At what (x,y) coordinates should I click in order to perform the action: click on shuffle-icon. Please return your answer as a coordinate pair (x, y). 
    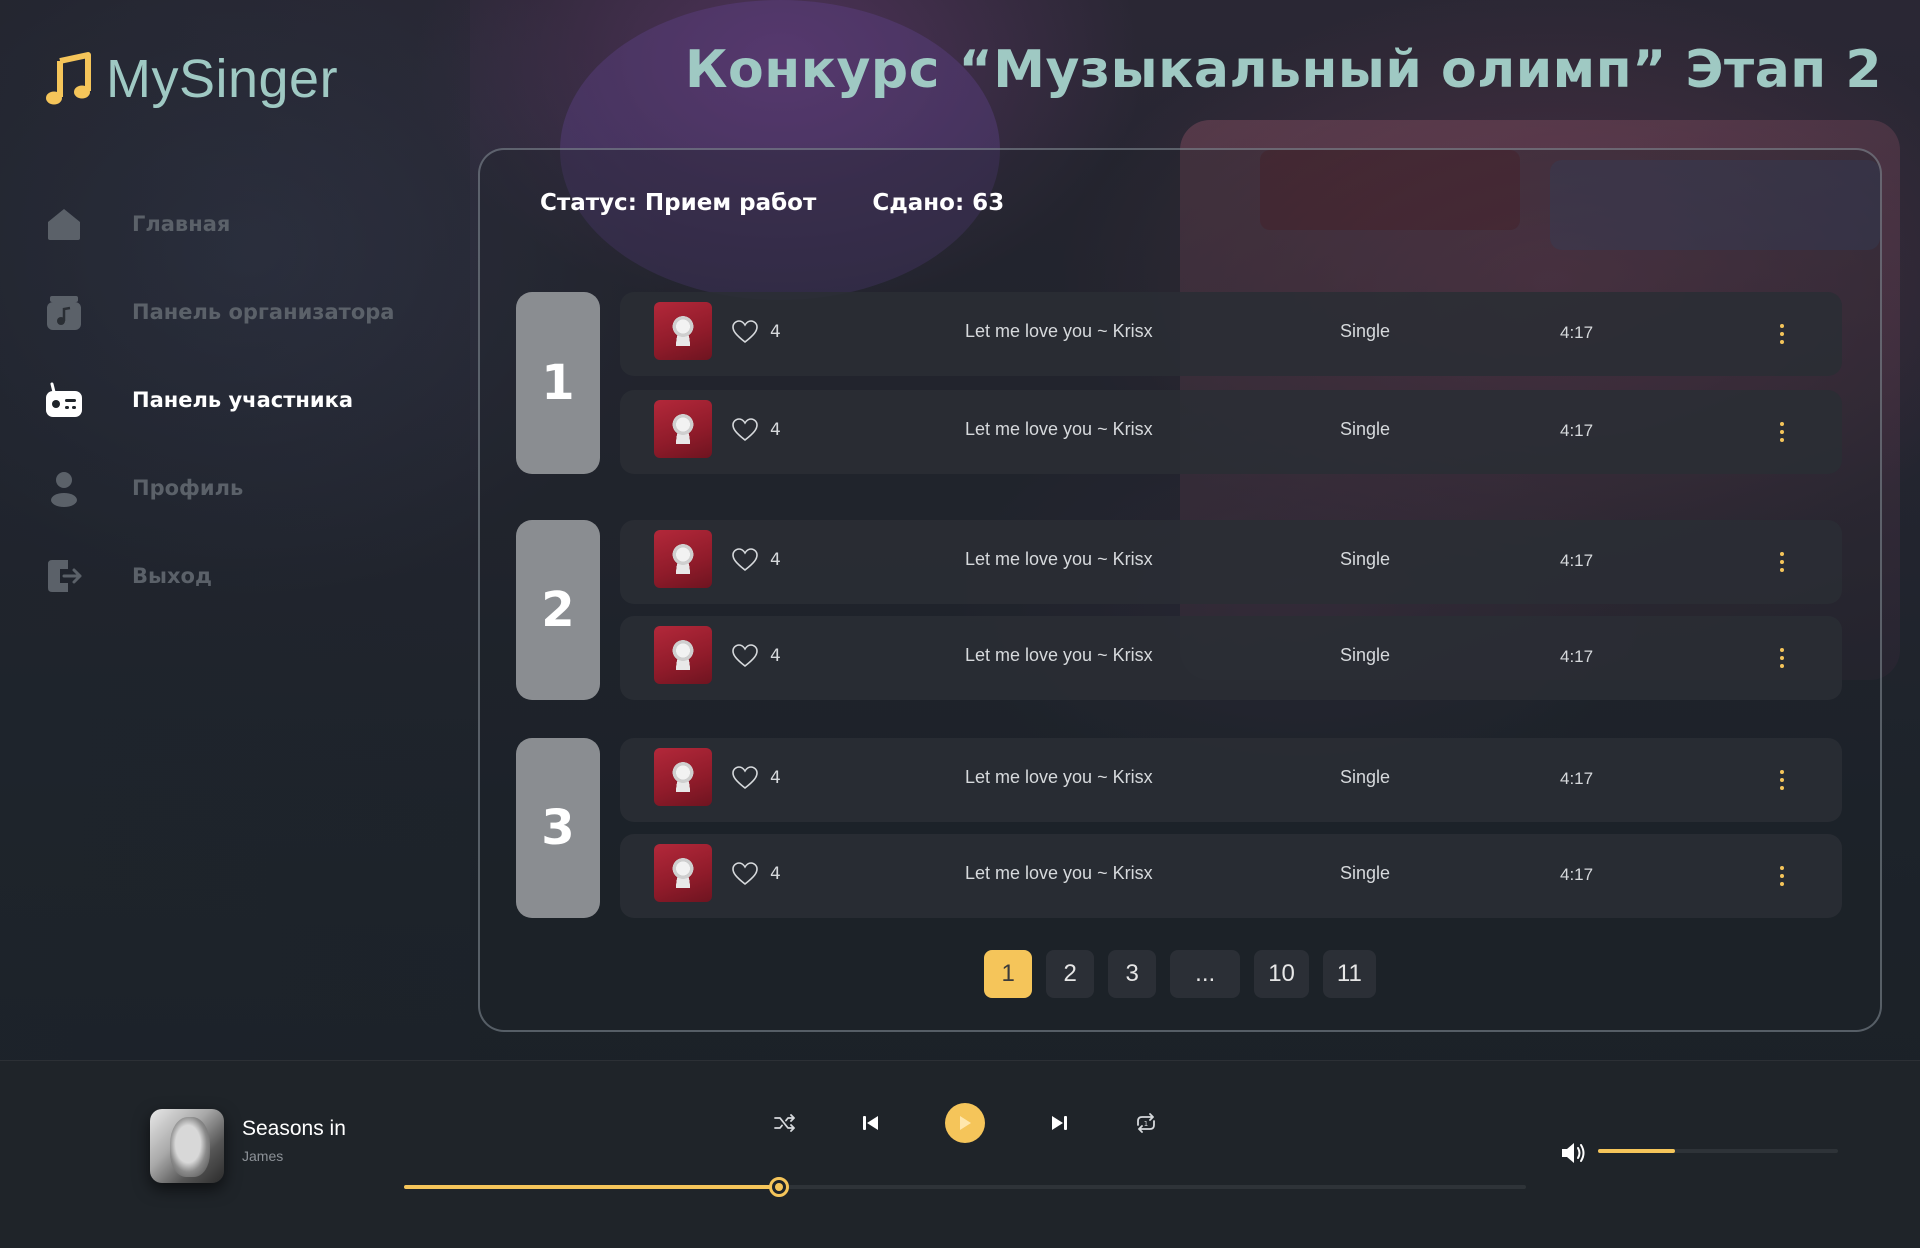
    Looking at the image, I should click on (785, 1123).